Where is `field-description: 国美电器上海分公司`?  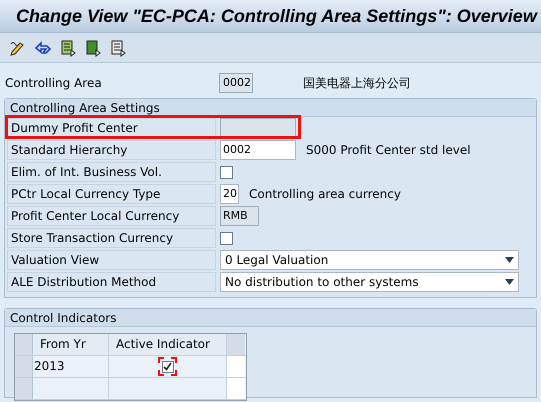 field-description: 国美电器上海分公司 is located at coordinates (357, 83).